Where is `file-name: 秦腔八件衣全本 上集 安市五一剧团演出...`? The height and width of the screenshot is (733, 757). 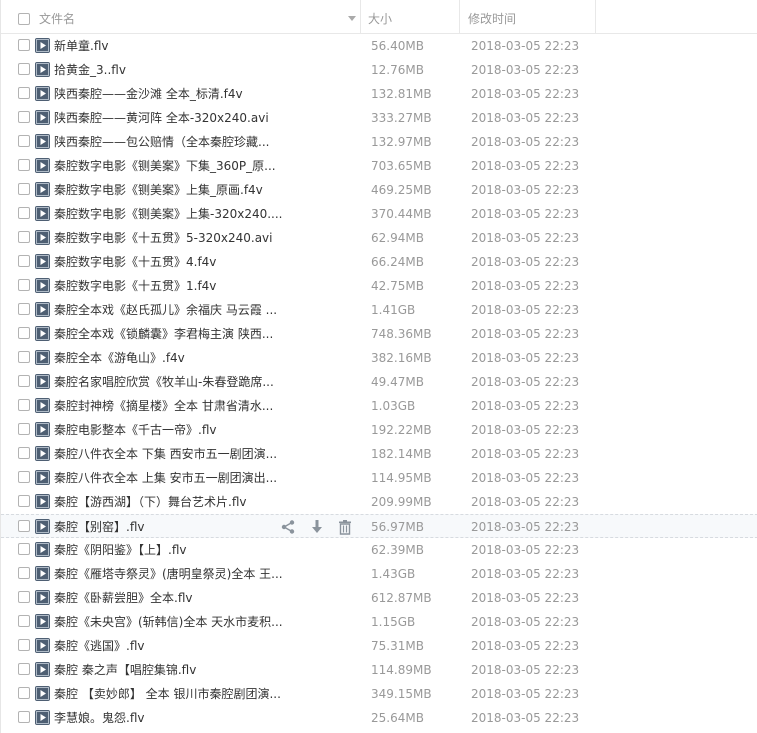
file-name: 秦腔八件衣全本 上集 安市五一剧团演出... is located at coordinates (165, 478).